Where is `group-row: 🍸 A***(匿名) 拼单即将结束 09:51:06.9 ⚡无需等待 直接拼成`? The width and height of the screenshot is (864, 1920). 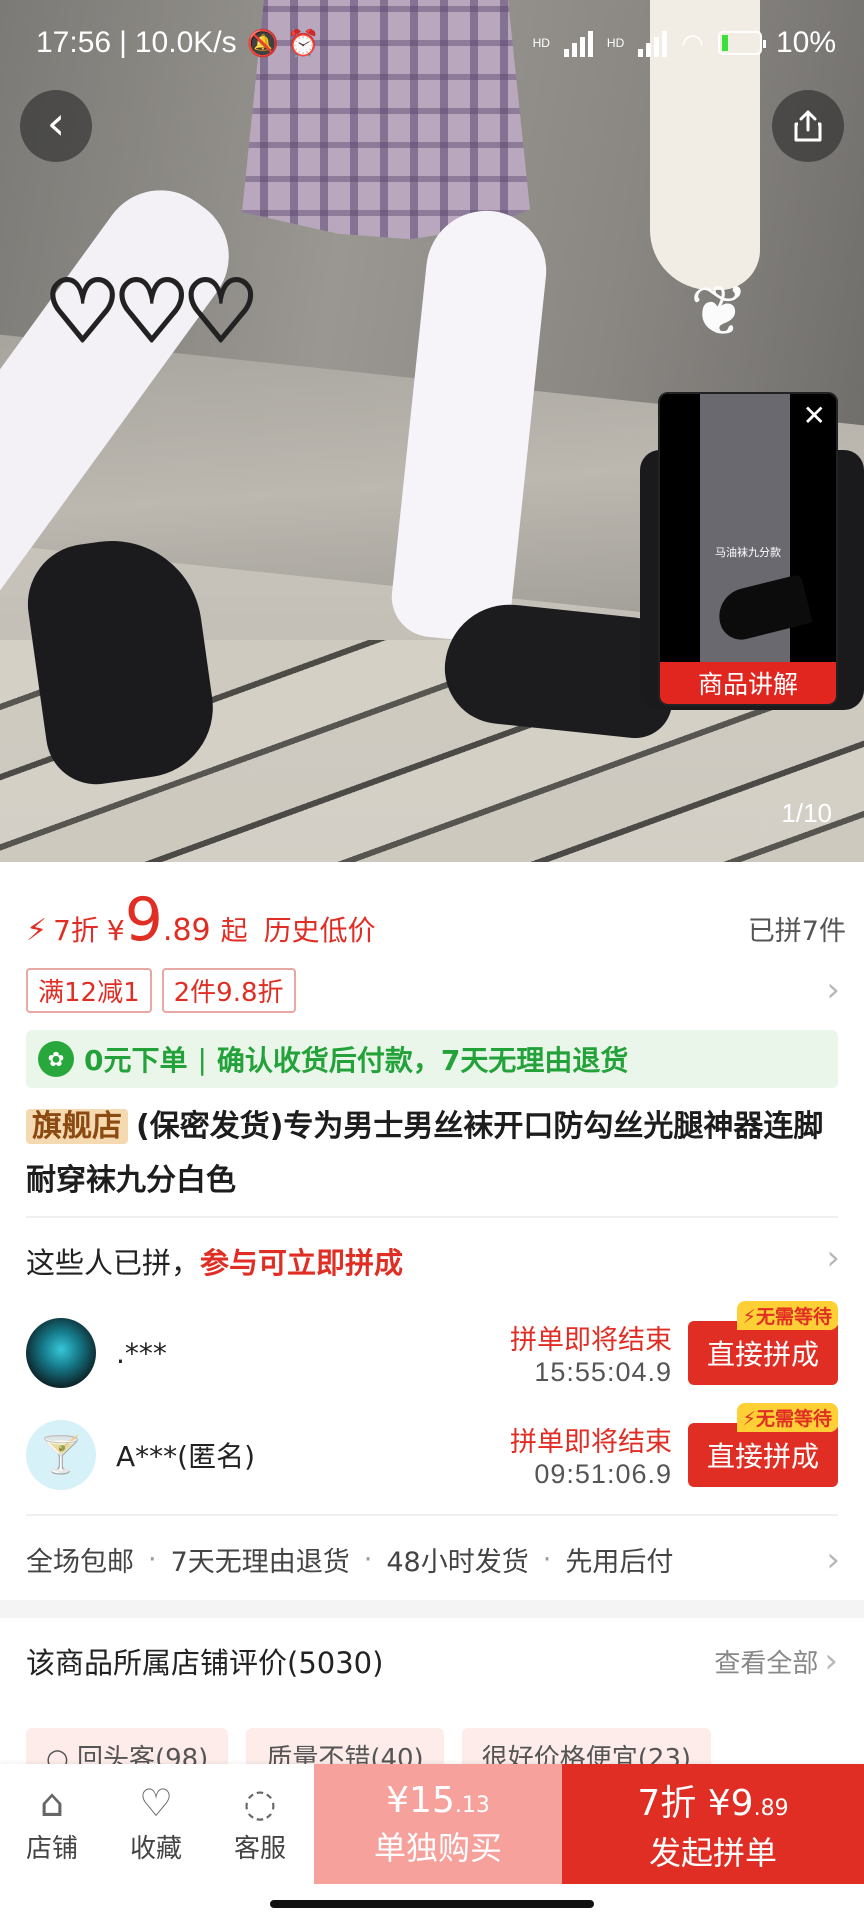
group-row: 🍸 A***(匿名) 拼单即将结束 09:51:06.9 ⚡无需等待 直接拼成 is located at coordinates (432, 1451).